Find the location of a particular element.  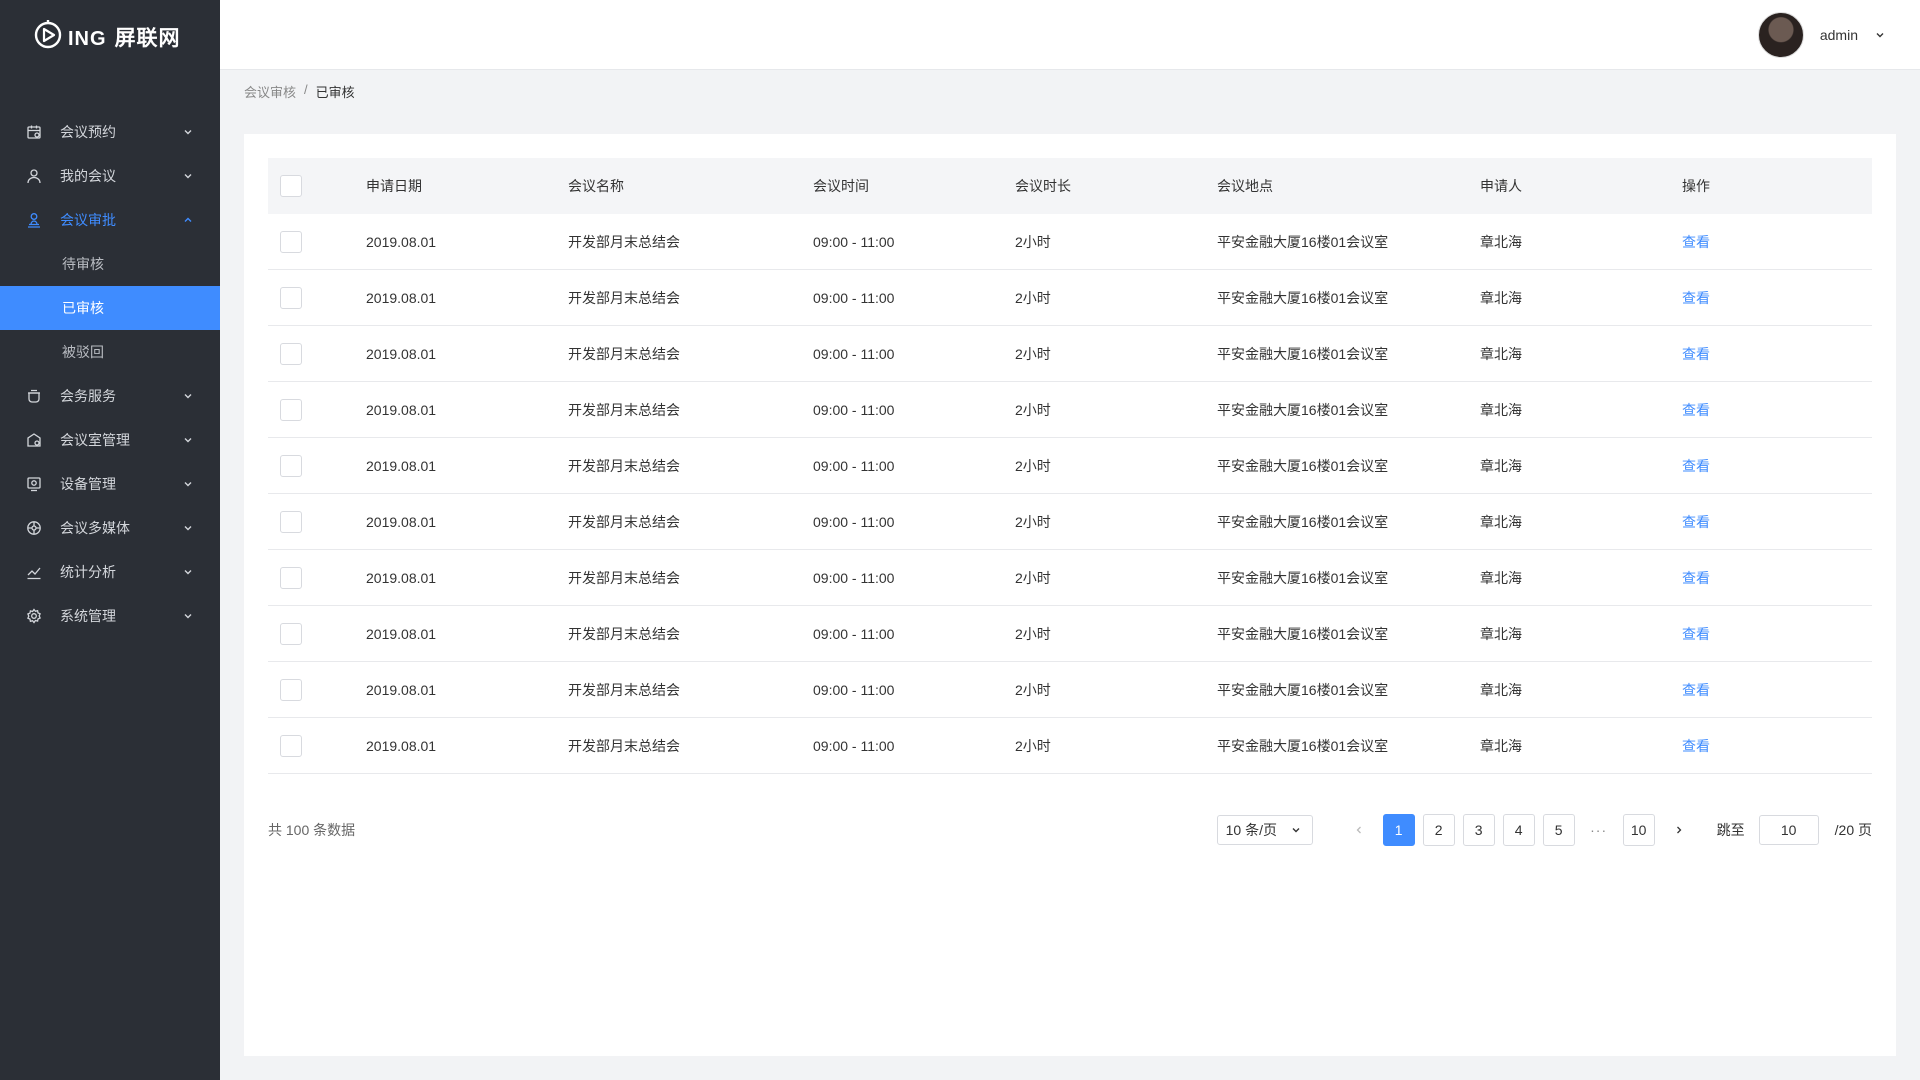

page-ellipsis: ··· is located at coordinates (1598, 830).